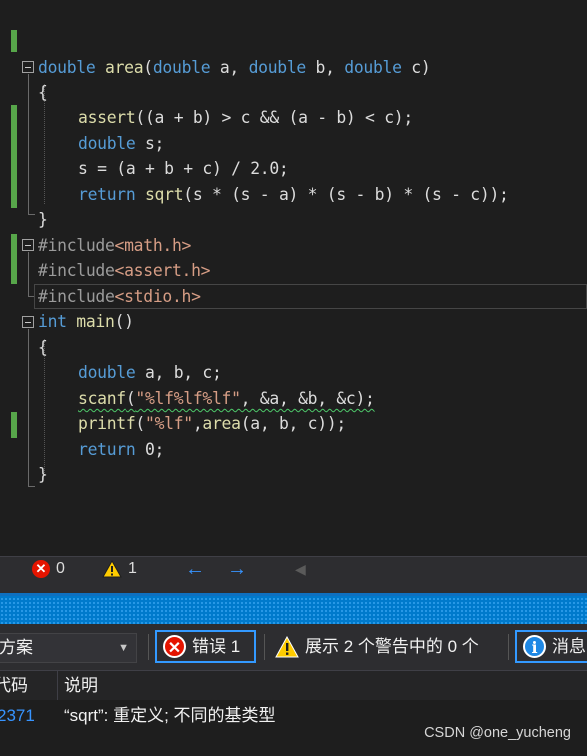 The height and width of the screenshot is (756, 587). Describe the element at coordinates (293, 685) in the screenshot. I see `error-list-header: 代码 说明` at that location.